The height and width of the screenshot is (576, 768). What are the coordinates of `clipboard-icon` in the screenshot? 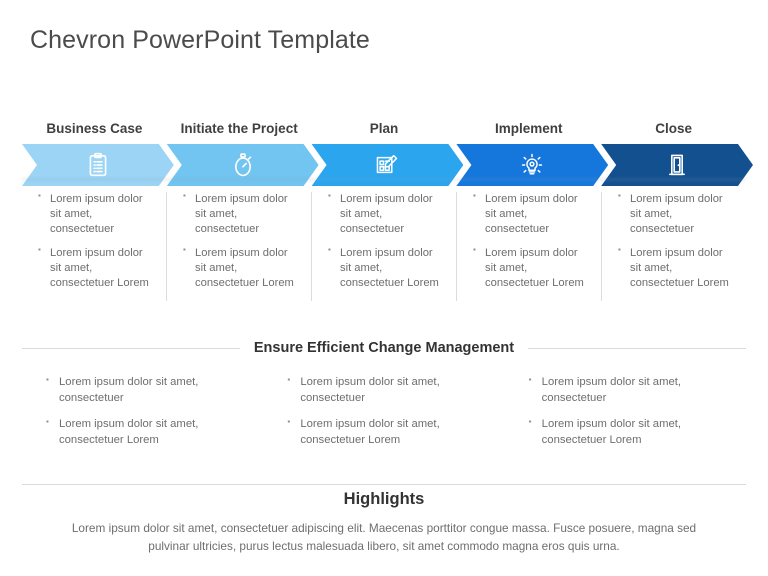 It's located at (98, 165).